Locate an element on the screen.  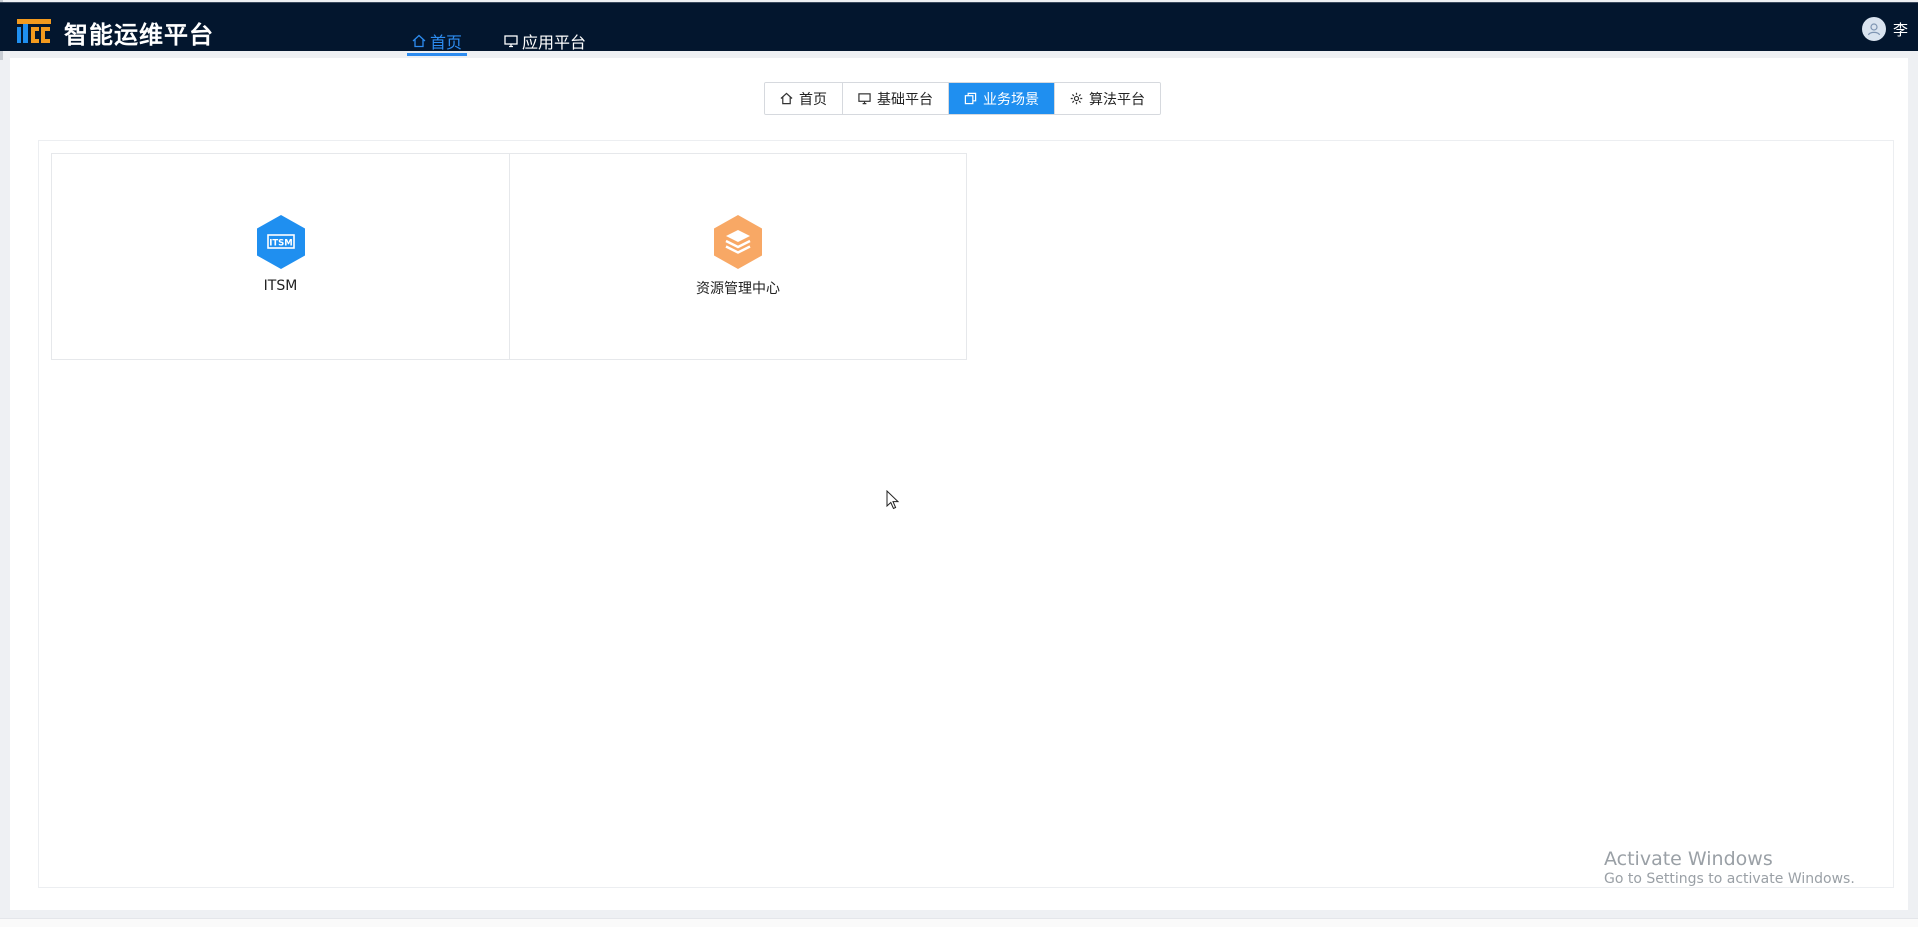
tab-basic-platform-label: 基础平台 is located at coordinates (905, 99).